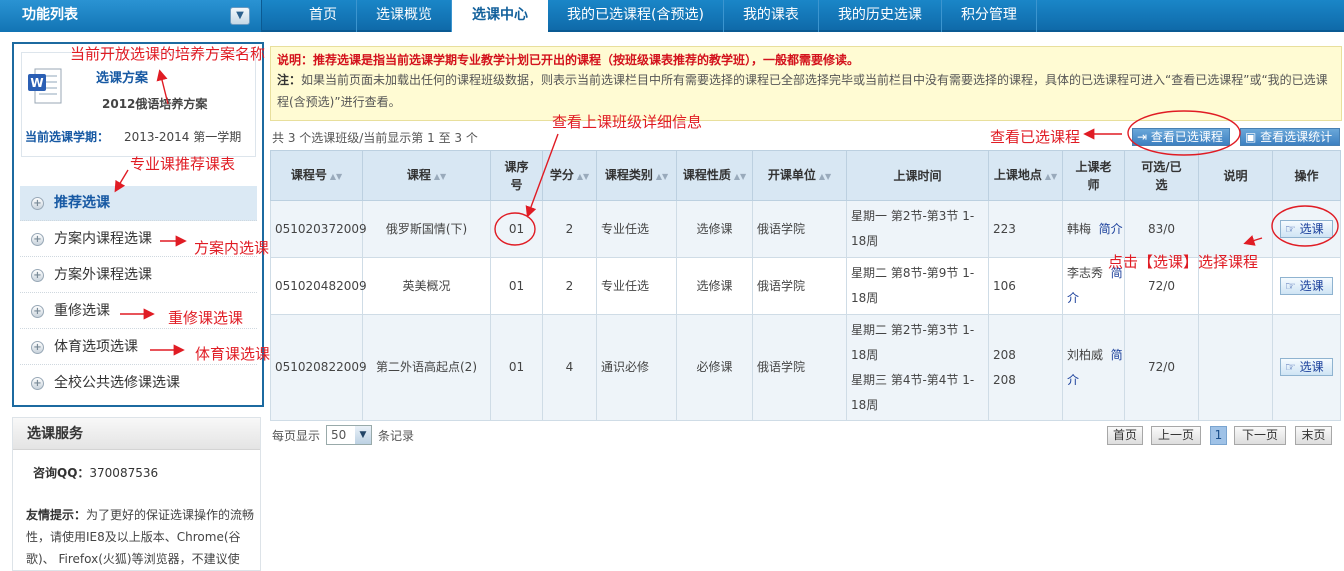 The image size is (1344, 571). What do you see at coordinates (1025, 367) in the screenshot?
I see `cell-place: 208 208` at bounding box center [1025, 367].